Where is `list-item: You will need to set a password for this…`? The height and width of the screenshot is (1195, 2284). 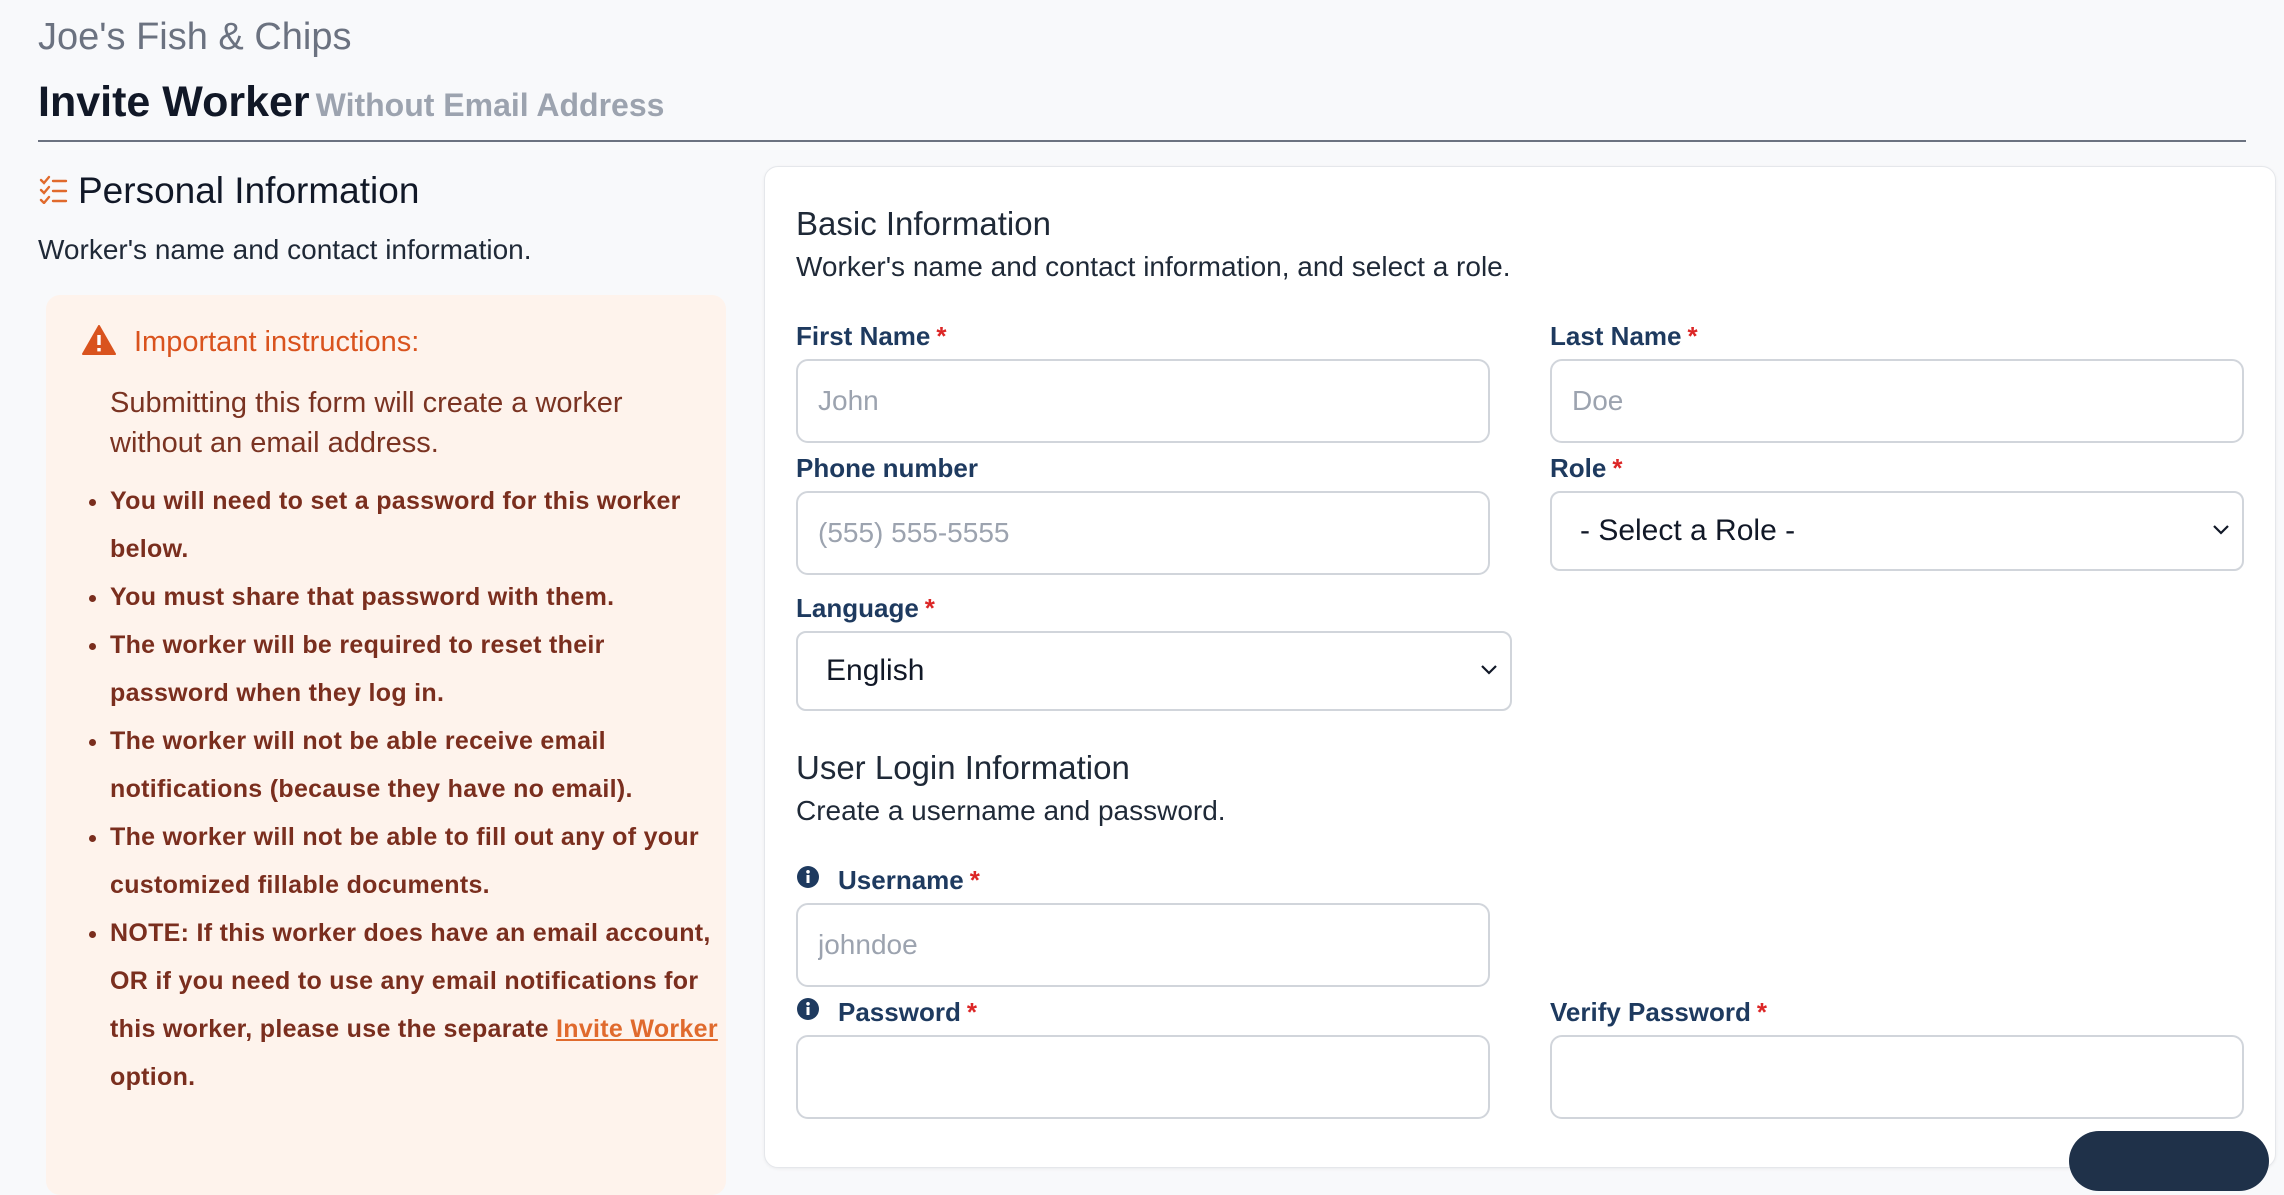
list-item: You will need to set a password for this… is located at coordinates (415, 525).